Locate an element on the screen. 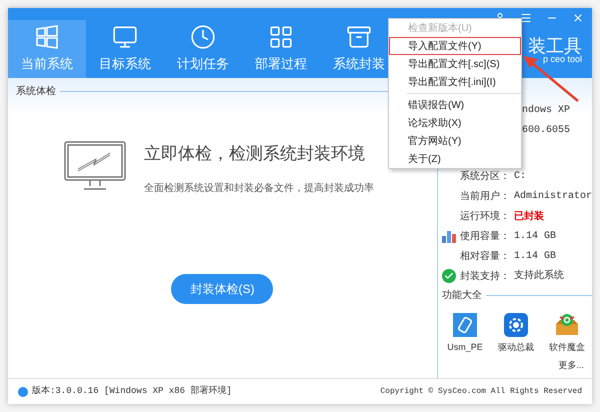  info-value: Administrator is located at coordinates (553, 197).